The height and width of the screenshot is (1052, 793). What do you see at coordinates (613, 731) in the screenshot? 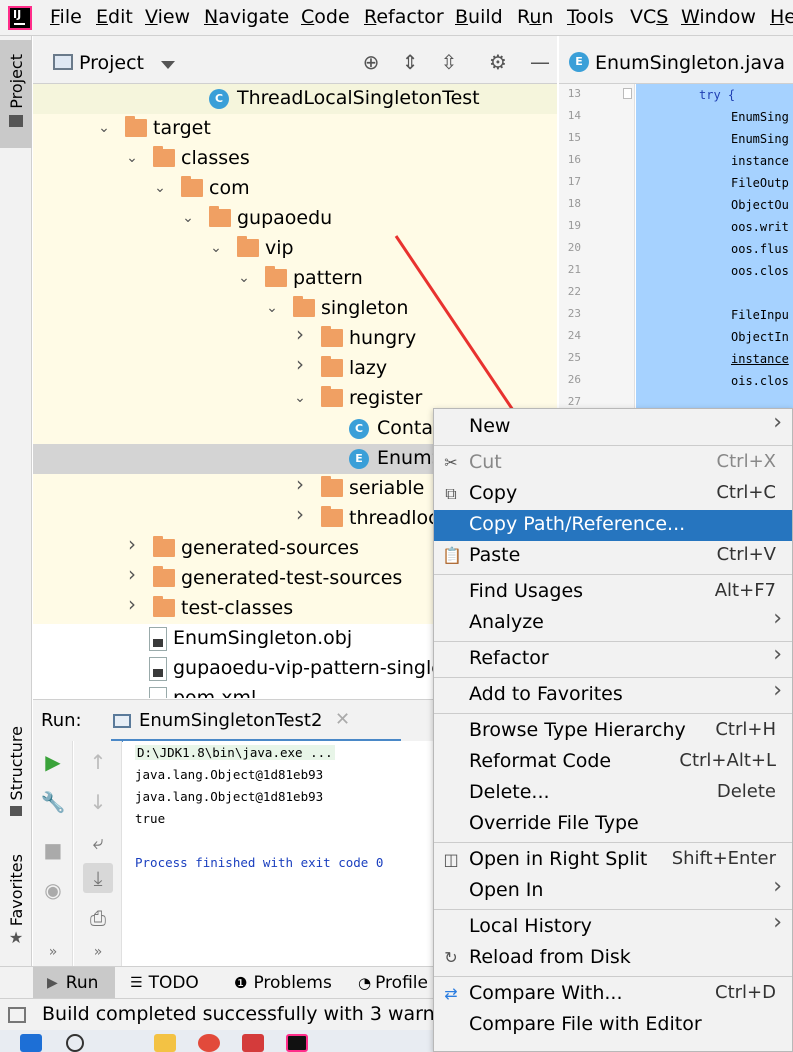
I see `ctx-item-browse-type-hierarchy: Browse Type Hierarchy Ctrl+H` at bounding box center [613, 731].